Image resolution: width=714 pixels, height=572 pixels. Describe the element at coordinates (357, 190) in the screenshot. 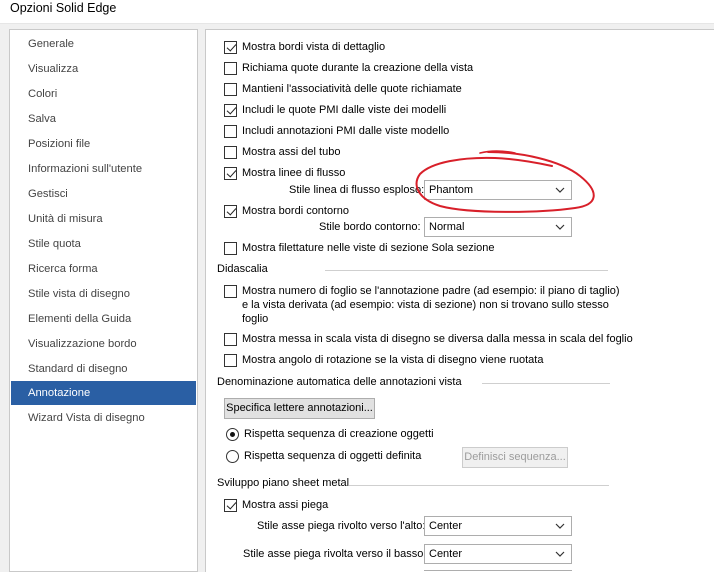

I see `flow-style-label: Stile linea di flusso esploso:` at that location.